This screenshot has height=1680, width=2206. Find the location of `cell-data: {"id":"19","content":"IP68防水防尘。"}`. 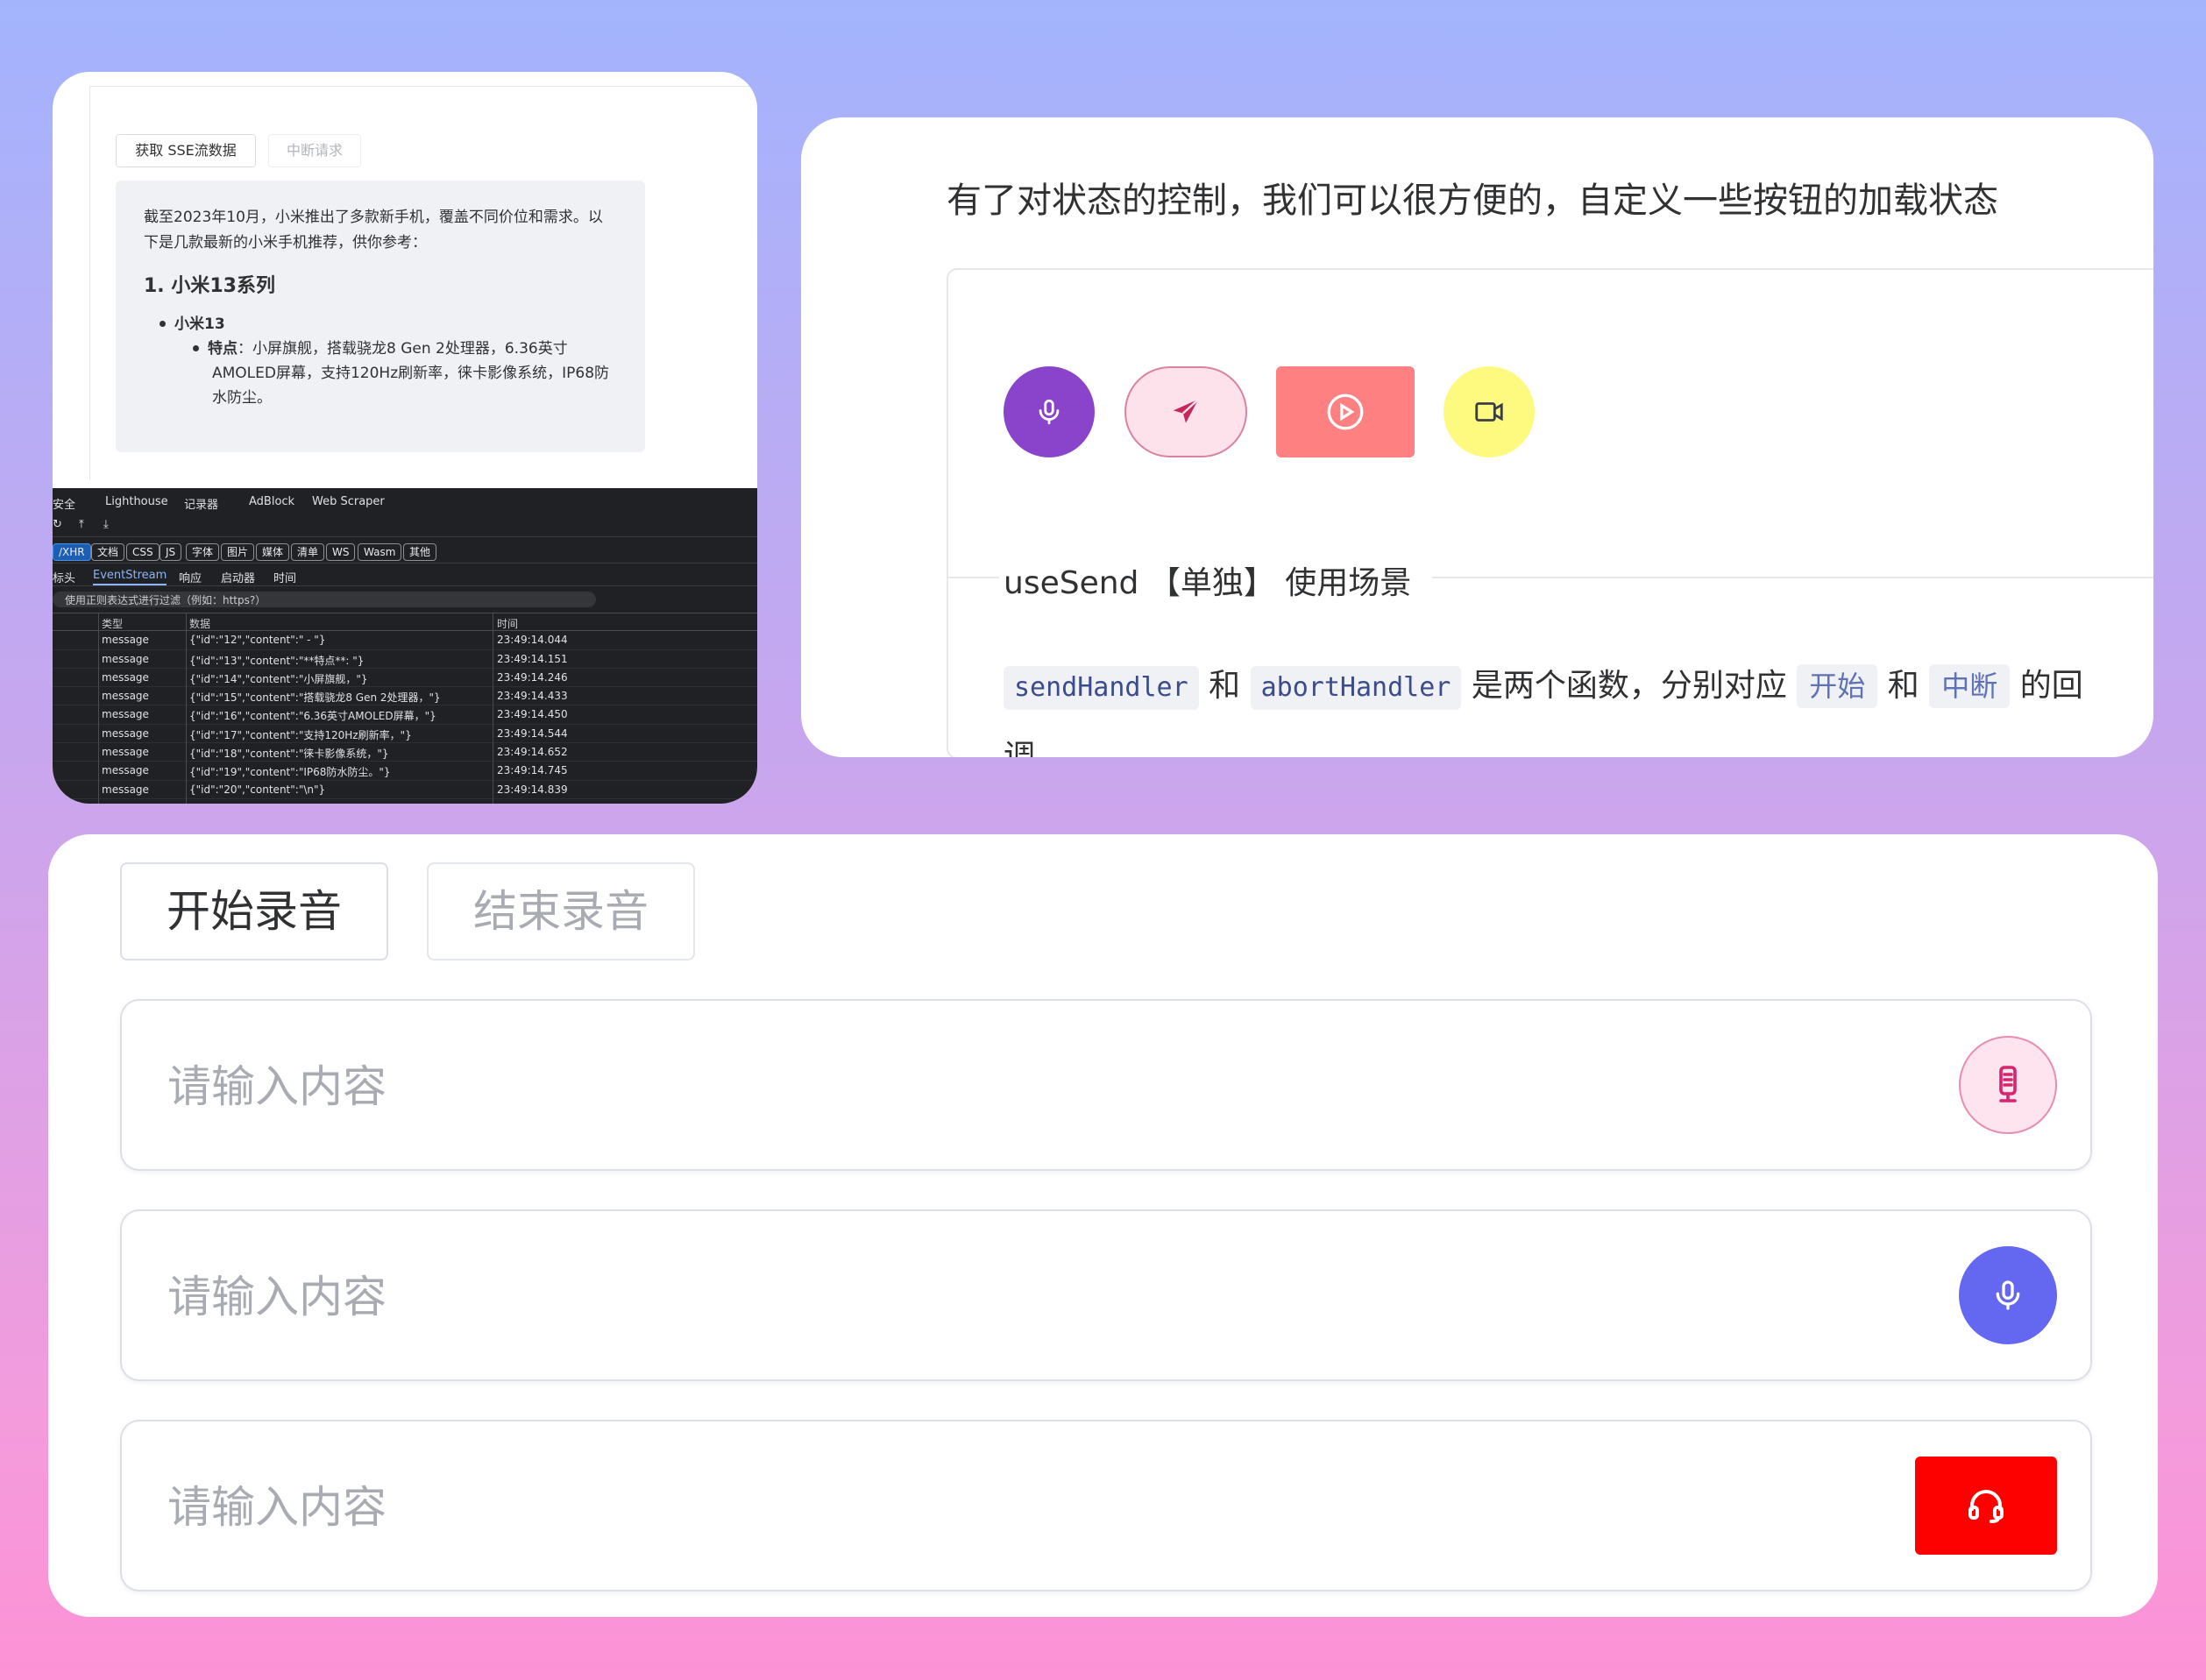

cell-data: {"id":"19","content":"IP68防水防尘。"} is located at coordinates (290, 771).